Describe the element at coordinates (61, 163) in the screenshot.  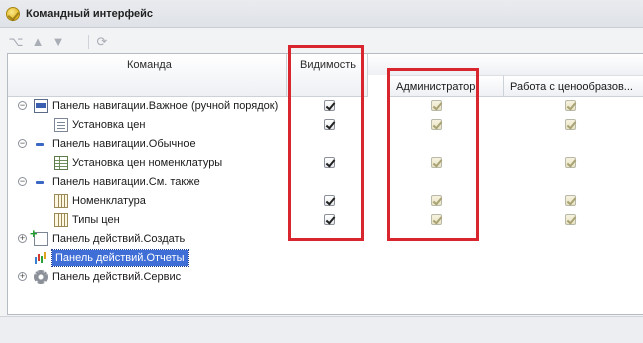
I see `table-icon` at that location.